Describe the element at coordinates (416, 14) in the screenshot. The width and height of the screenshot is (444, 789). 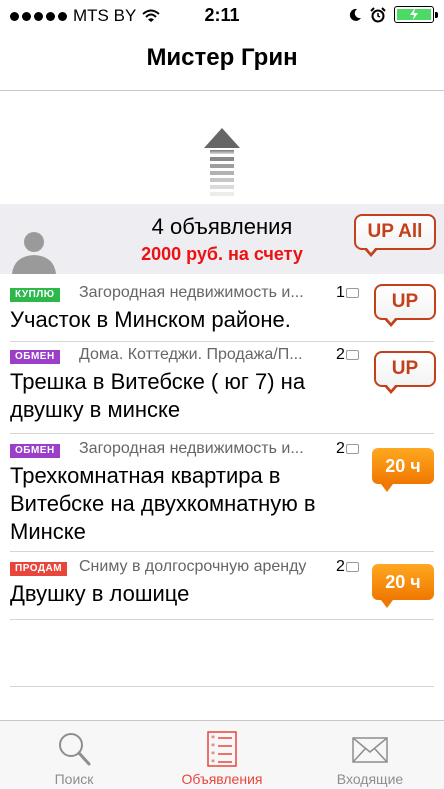
I see `battery-icon` at that location.